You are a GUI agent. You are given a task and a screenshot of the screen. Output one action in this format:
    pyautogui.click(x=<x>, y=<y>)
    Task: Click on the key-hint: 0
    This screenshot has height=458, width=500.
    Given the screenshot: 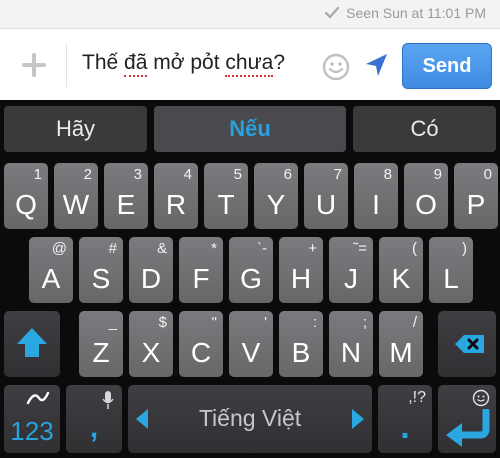 What is the action you would take?
    pyautogui.click(x=487, y=174)
    